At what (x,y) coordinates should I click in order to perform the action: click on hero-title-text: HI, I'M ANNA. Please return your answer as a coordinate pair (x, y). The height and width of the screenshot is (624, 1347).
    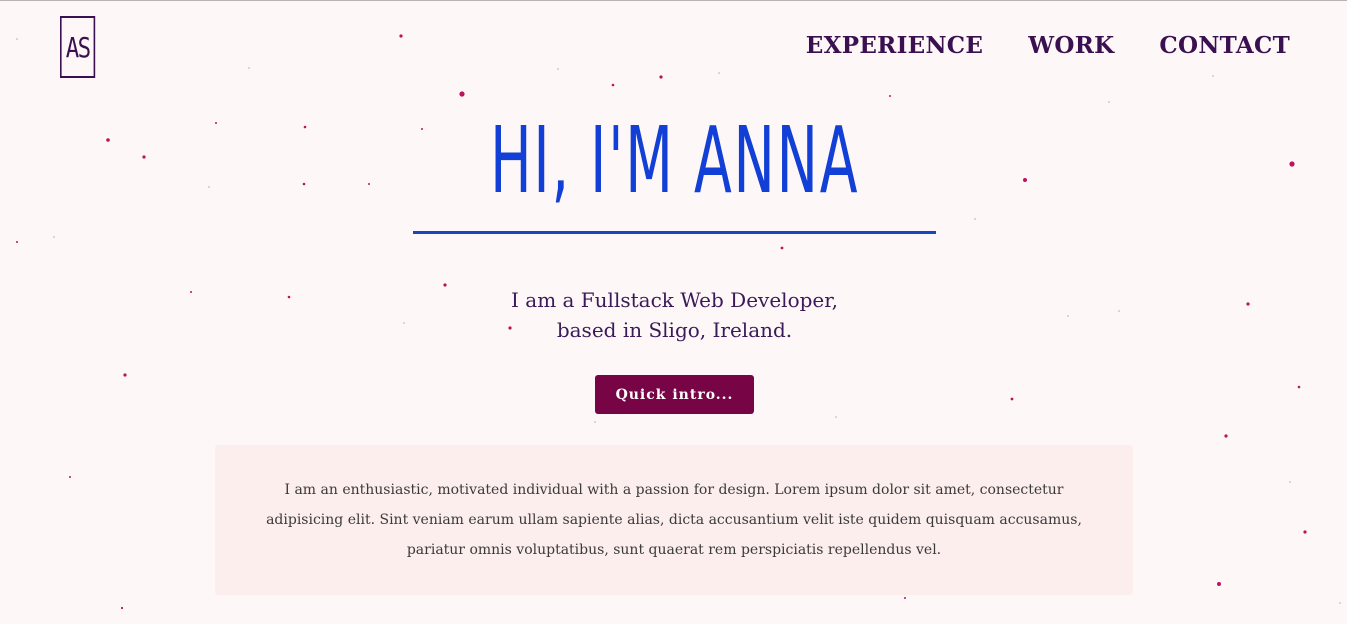
    Looking at the image, I should click on (674, 160).